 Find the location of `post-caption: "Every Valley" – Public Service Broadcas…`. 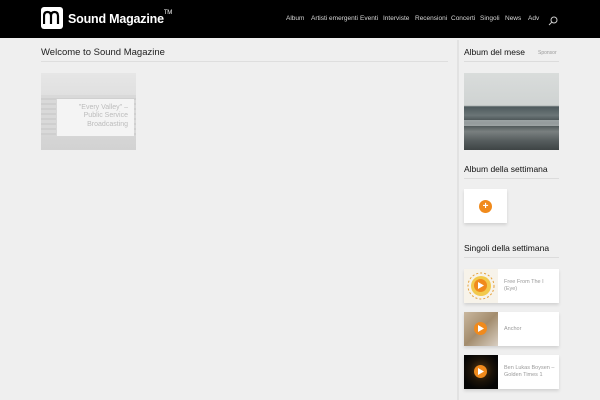

post-caption: "Every Valley" – Public Service Broadcas… is located at coordinates (95, 117).